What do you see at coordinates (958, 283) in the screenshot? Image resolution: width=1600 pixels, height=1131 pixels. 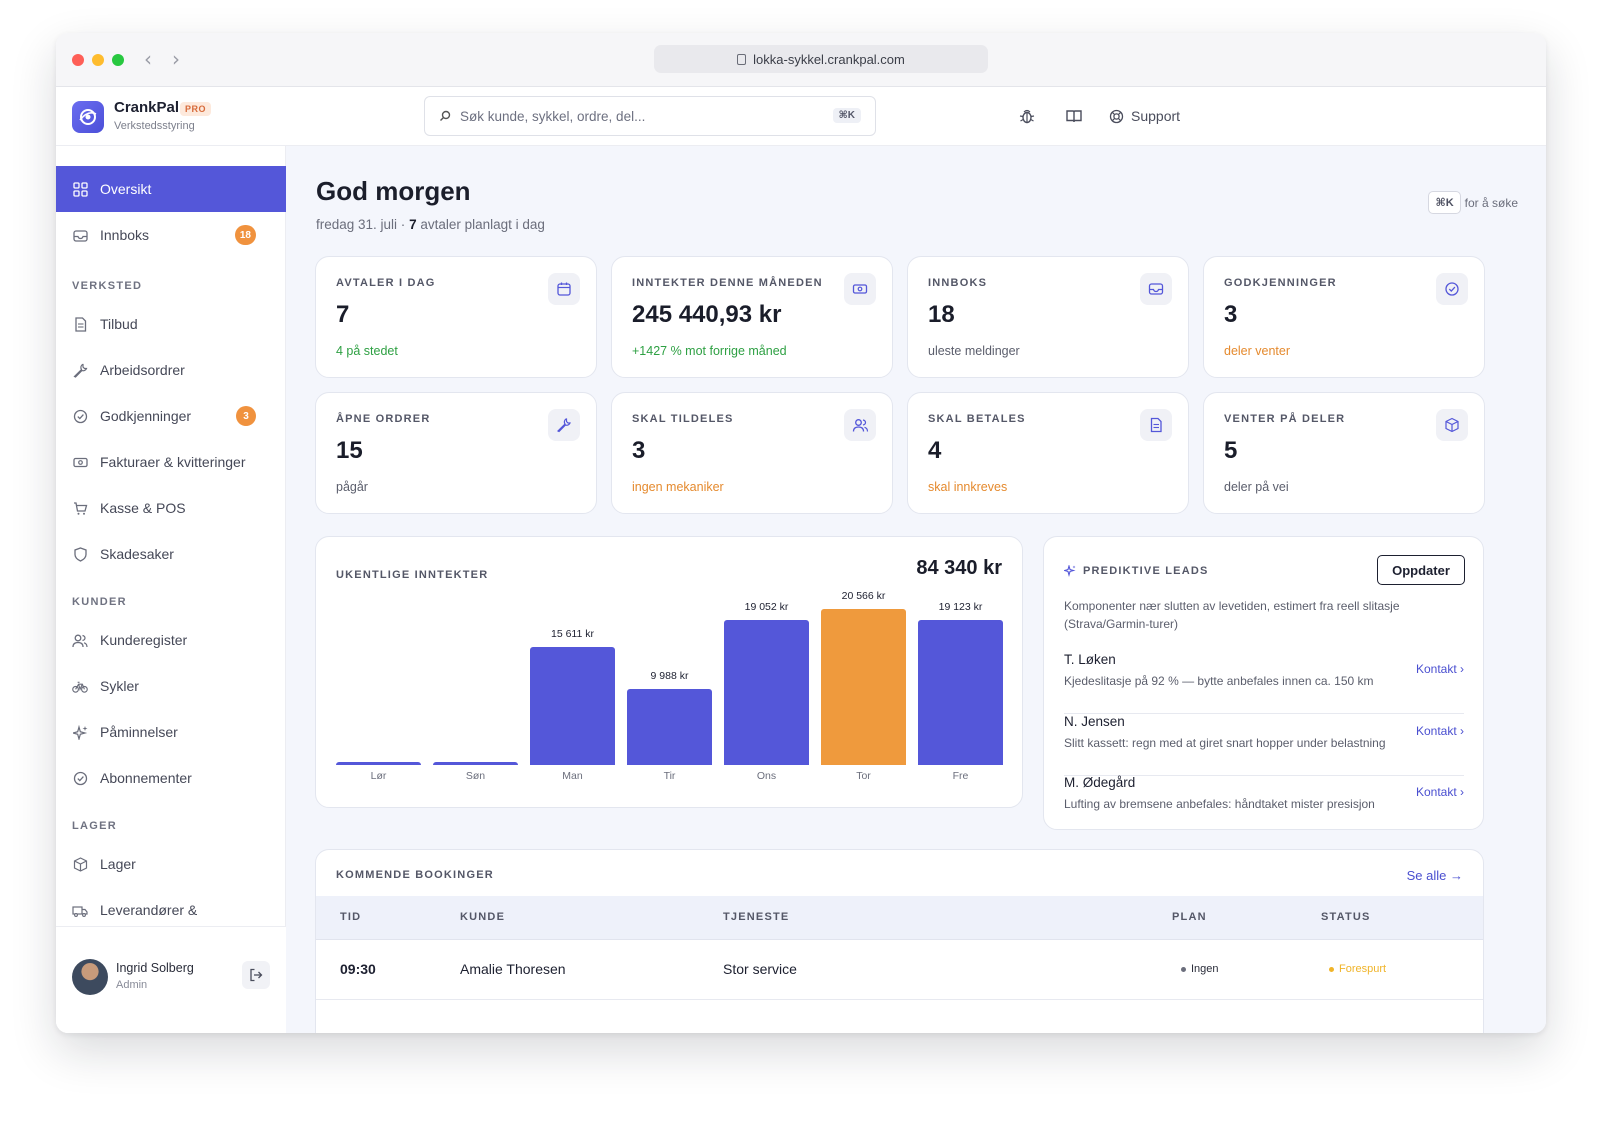 I see `kpi-label: INNBOKS` at bounding box center [958, 283].